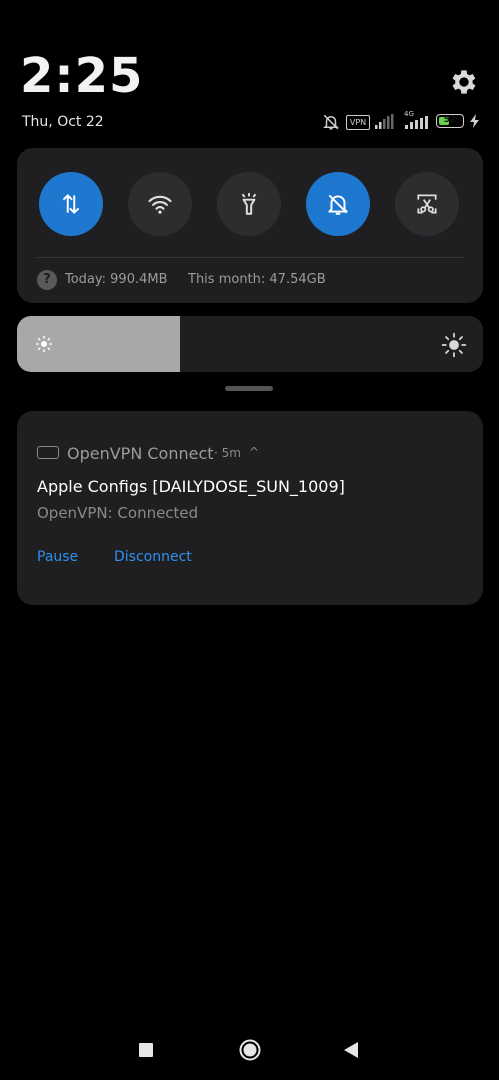 This screenshot has height=1080, width=499. What do you see at coordinates (146, 1050) in the screenshot?
I see `recents-icon` at bounding box center [146, 1050].